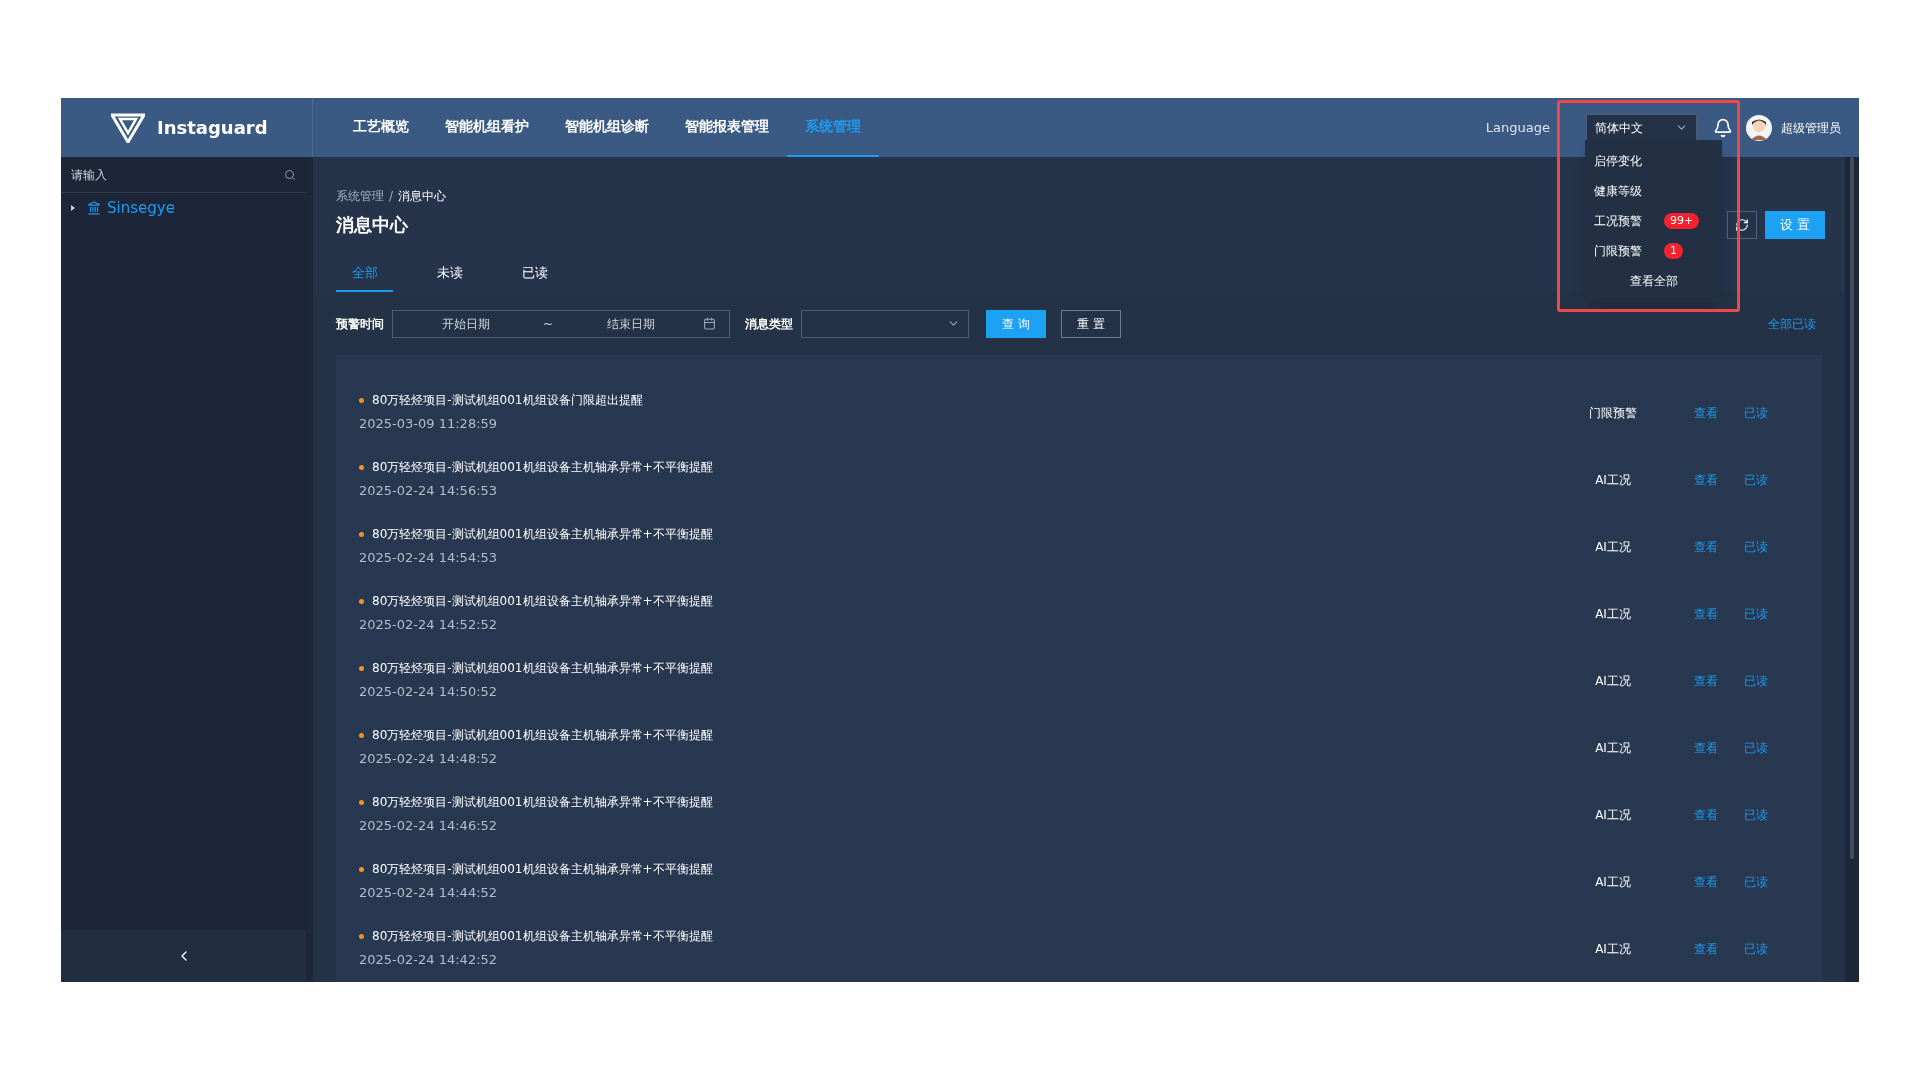 This screenshot has height=1080, width=1920. What do you see at coordinates (561, 323) in the screenshot?
I see `date-range-field: 开始日期 ~ 结束日期` at bounding box center [561, 323].